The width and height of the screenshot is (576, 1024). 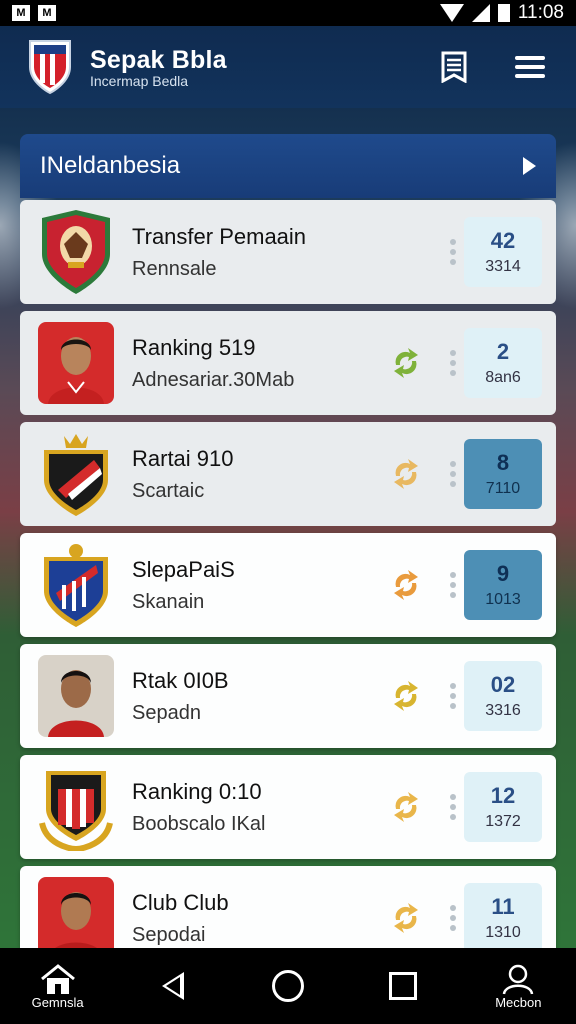 What do you see at coordinates (540, 12) in the screenshot?
I see `status-time: 11:08` at bounding box center [540, 12].